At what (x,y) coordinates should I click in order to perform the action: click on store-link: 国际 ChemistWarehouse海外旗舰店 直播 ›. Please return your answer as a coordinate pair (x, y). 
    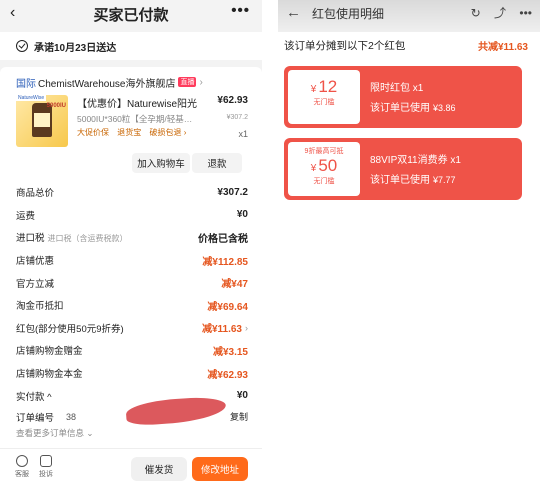
    Looking at the image, I should click on (131, 79).